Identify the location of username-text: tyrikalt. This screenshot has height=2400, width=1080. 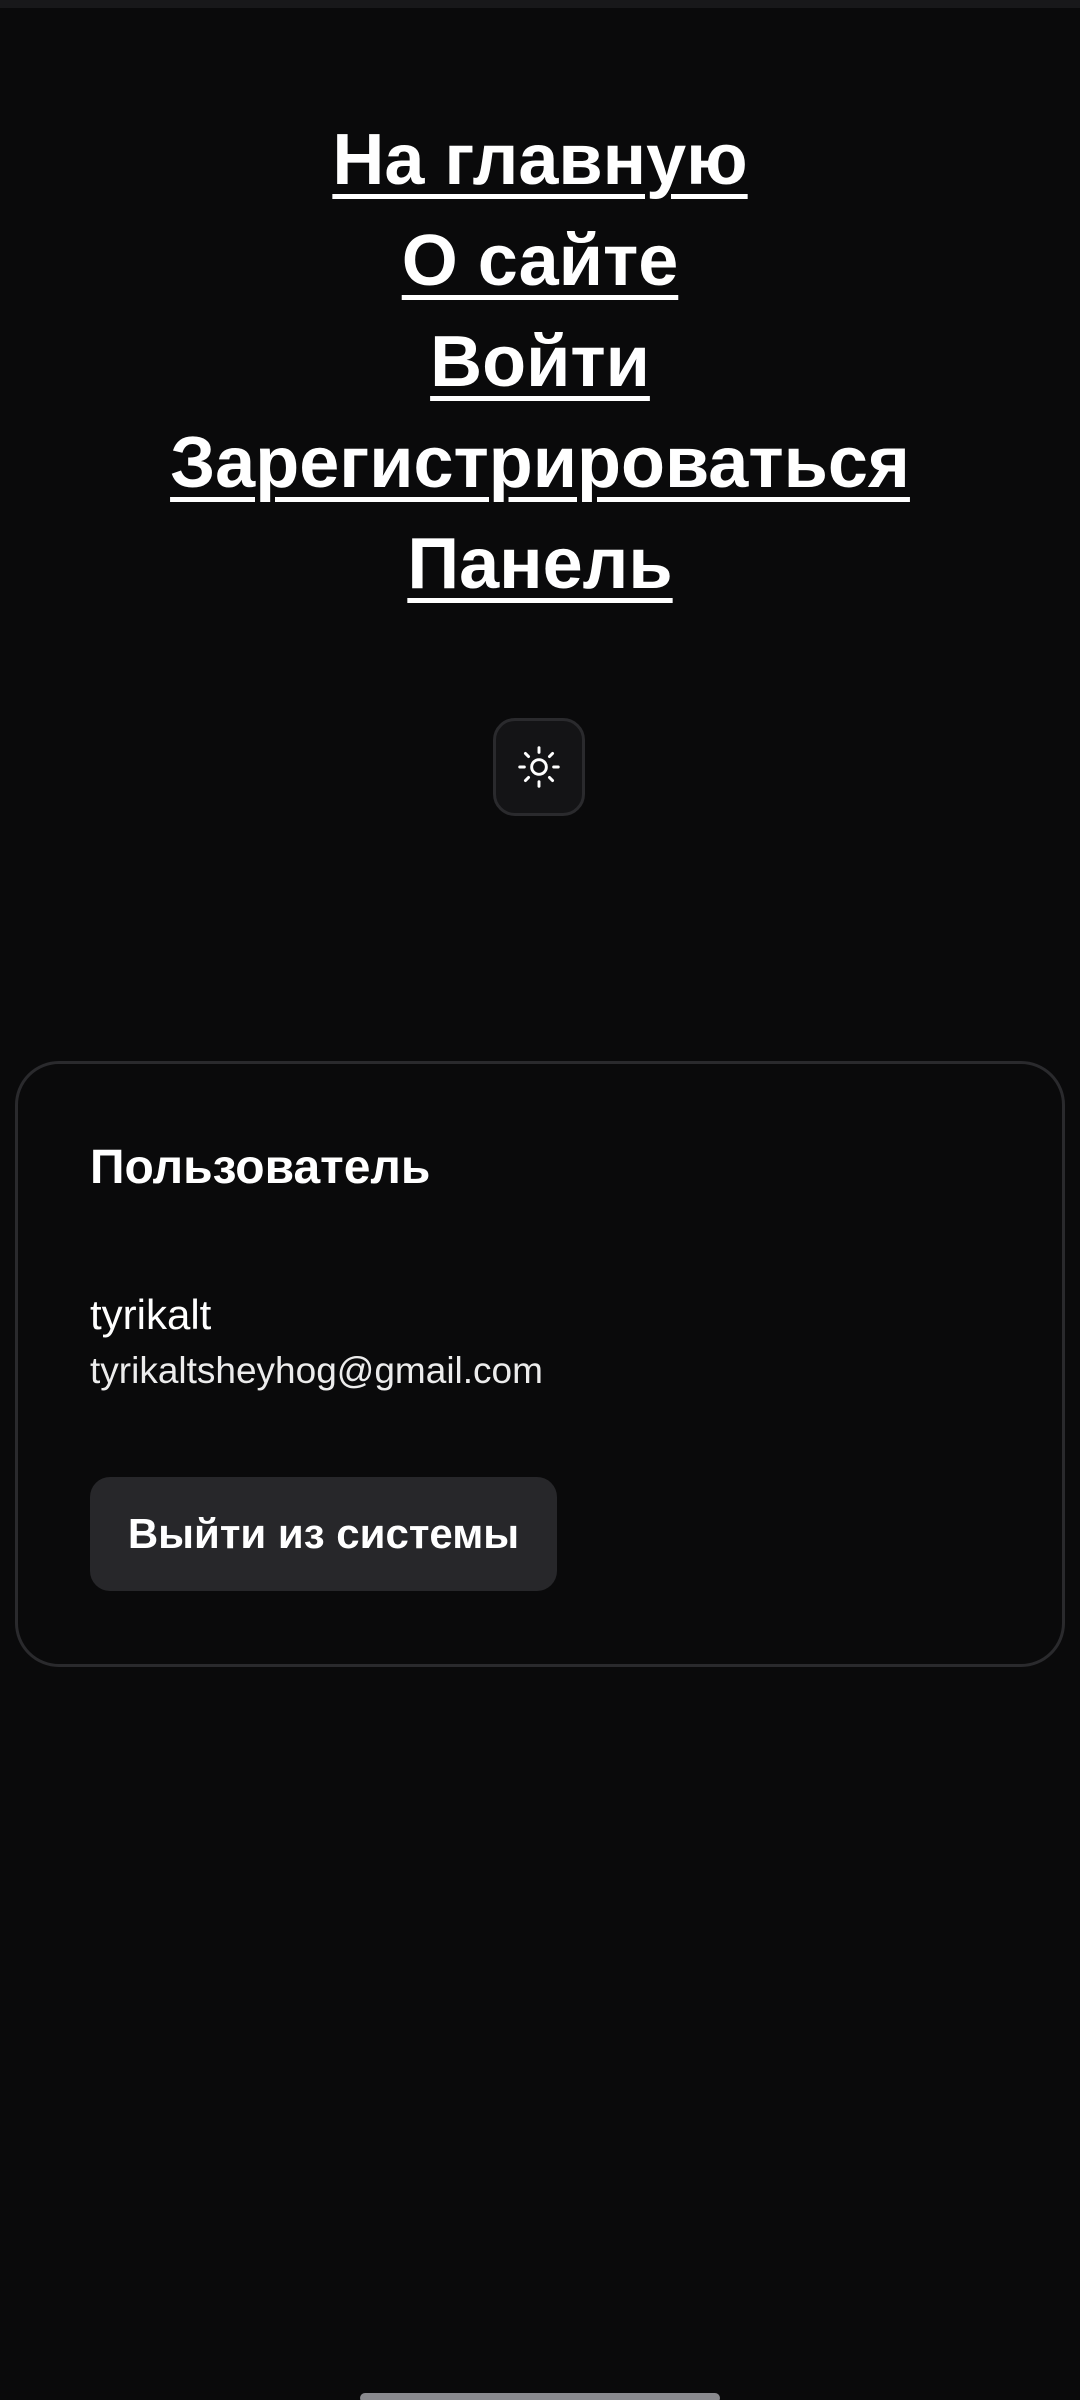
(151, 1314).